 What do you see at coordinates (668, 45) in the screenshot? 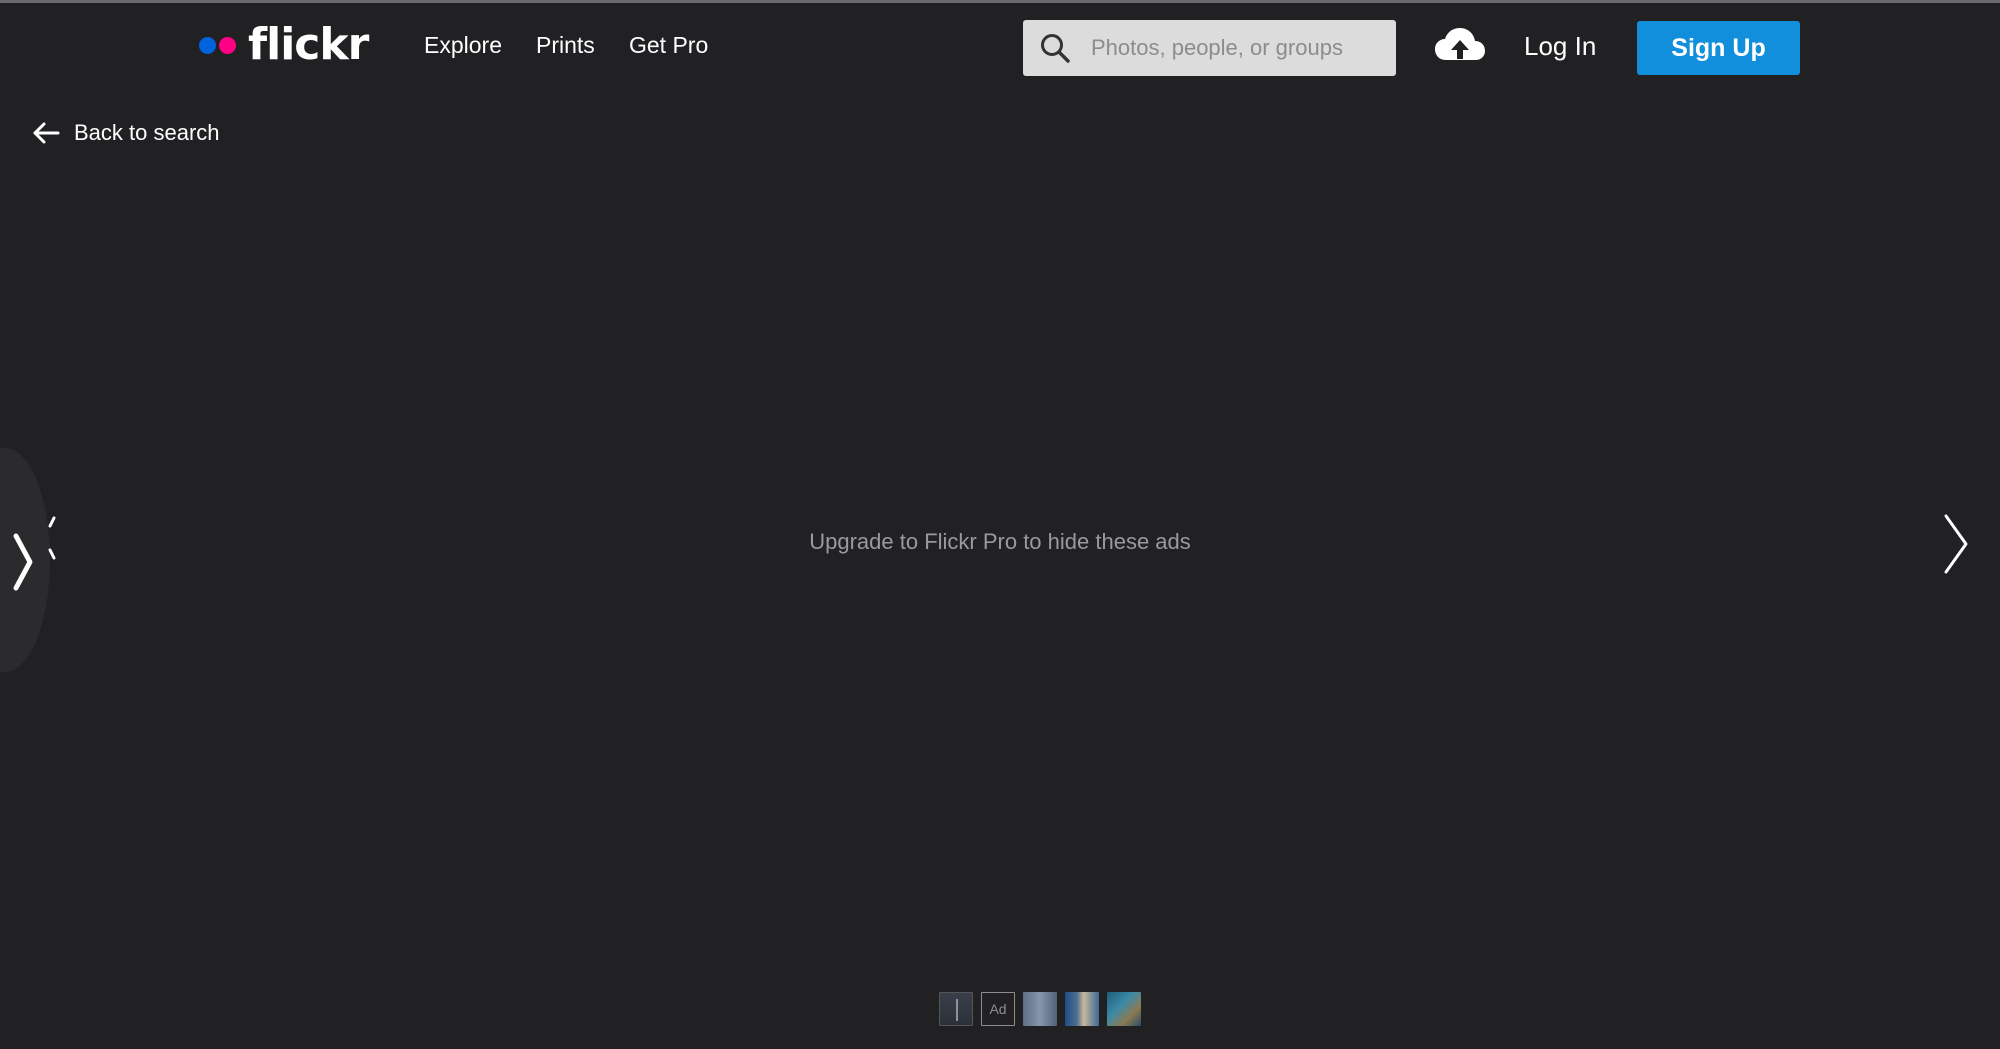
I see `nav-get-pro-link: Get Pro` at bounding box center [668, 45].